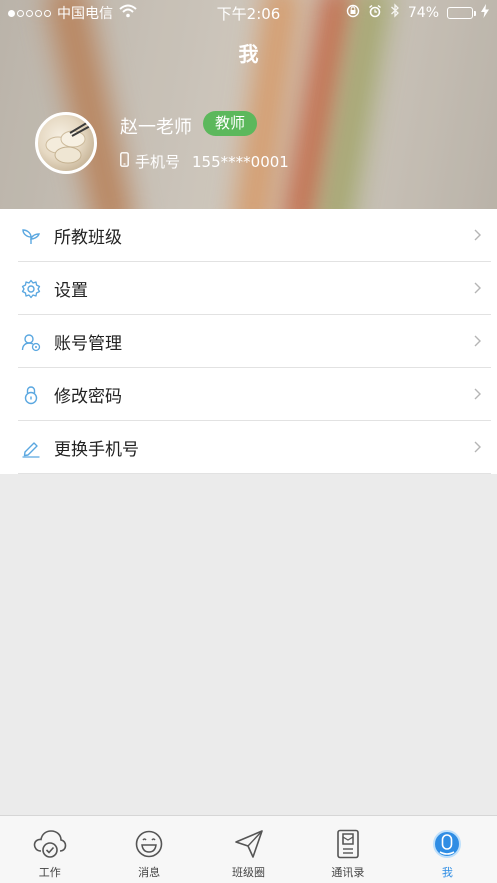  Describe the element at coordinates (248, 235) in the screenshot. I see `menu-item-classes: 所教班级` at that location.